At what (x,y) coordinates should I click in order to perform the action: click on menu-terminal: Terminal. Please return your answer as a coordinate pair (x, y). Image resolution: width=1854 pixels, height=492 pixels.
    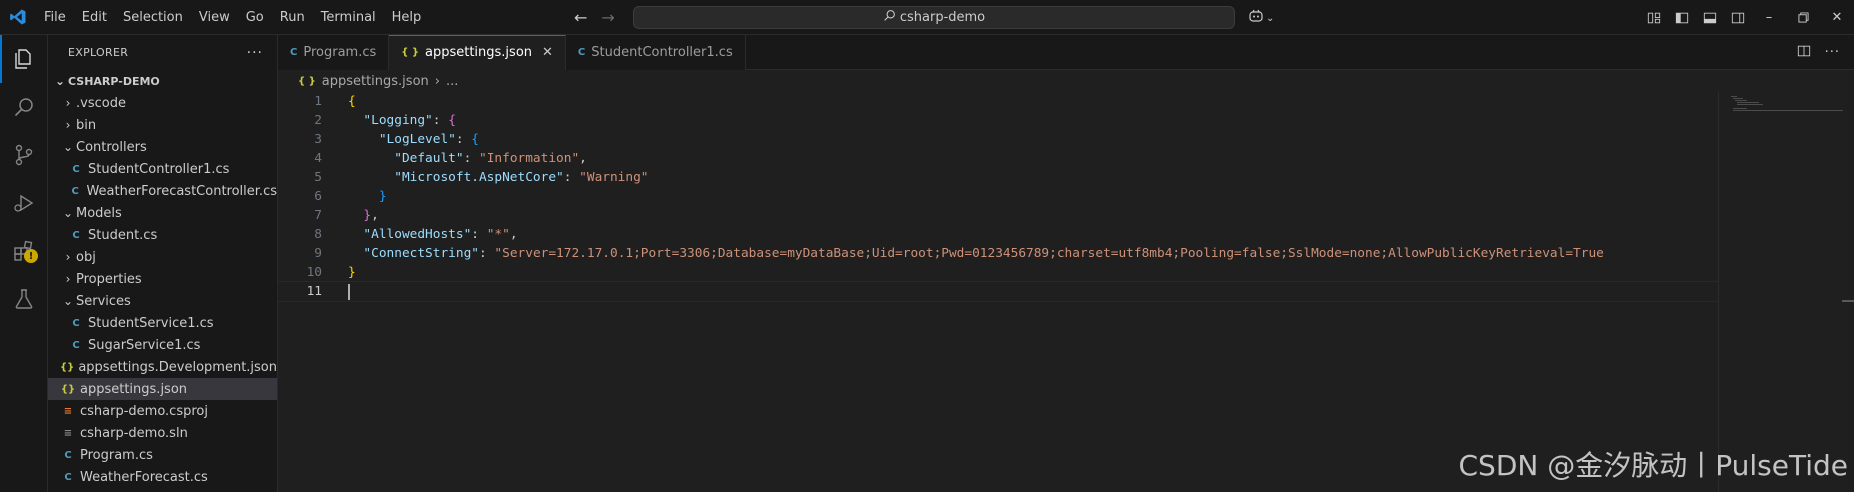
    Looking at the image, I should click on (348, 17).